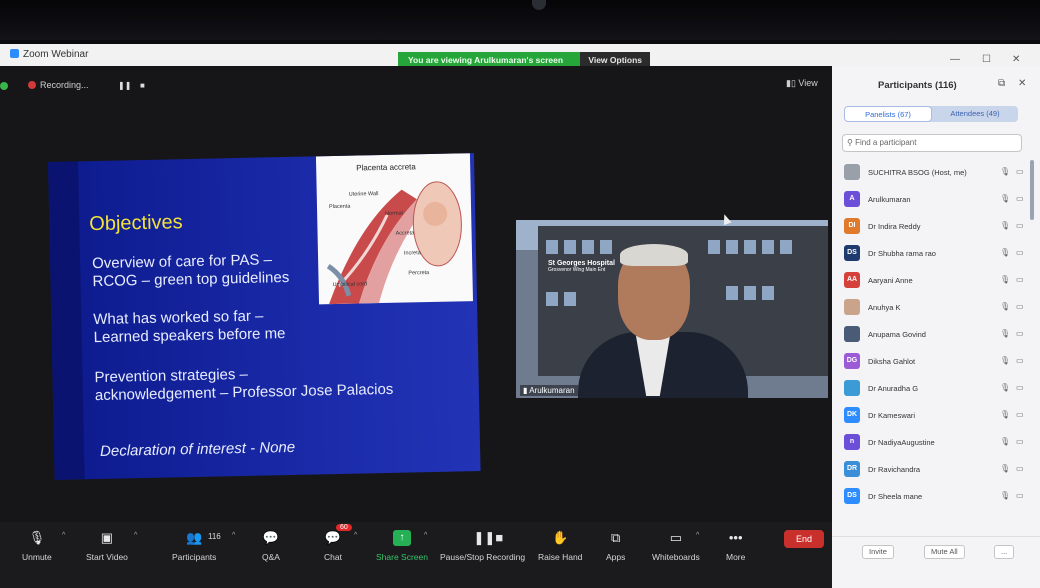 The height and width of the screenshot is (588, 1040). What do you see at coordinates (63, 535) in the screenshot?
I see `unmute-caret-icon: ^` at bounding box center [63, 535].